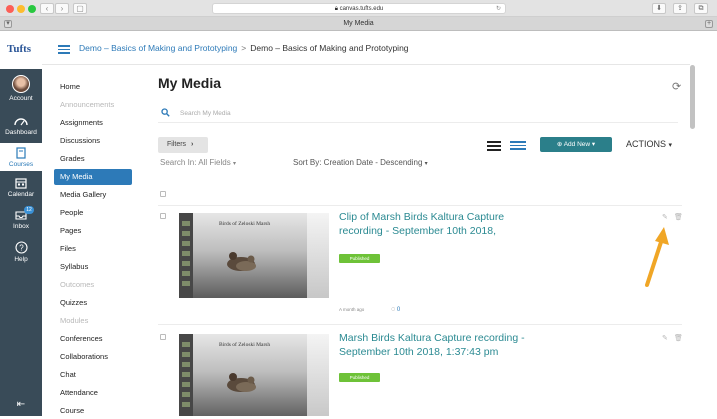 This screenshot has height=419, width=717. I want to click on search-in-label: Search In: All Fields, so click(195, 162).